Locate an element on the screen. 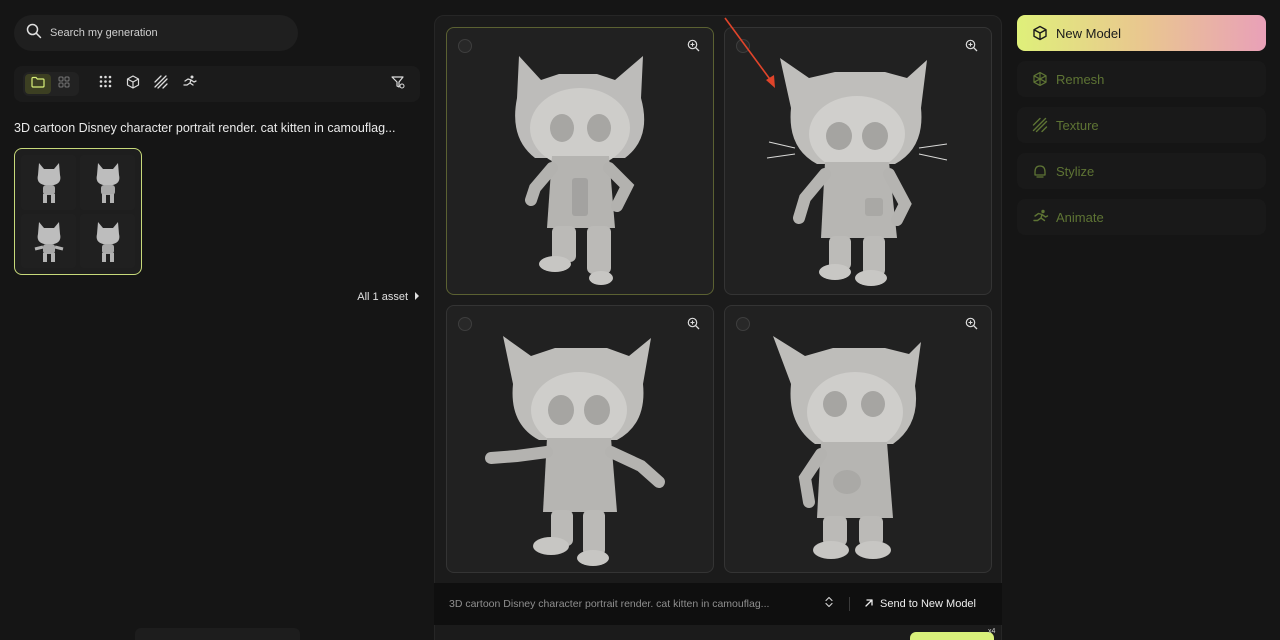 The height and width of the screenshot is (640, 1280). search-bar is located at coordinates (156, 33).